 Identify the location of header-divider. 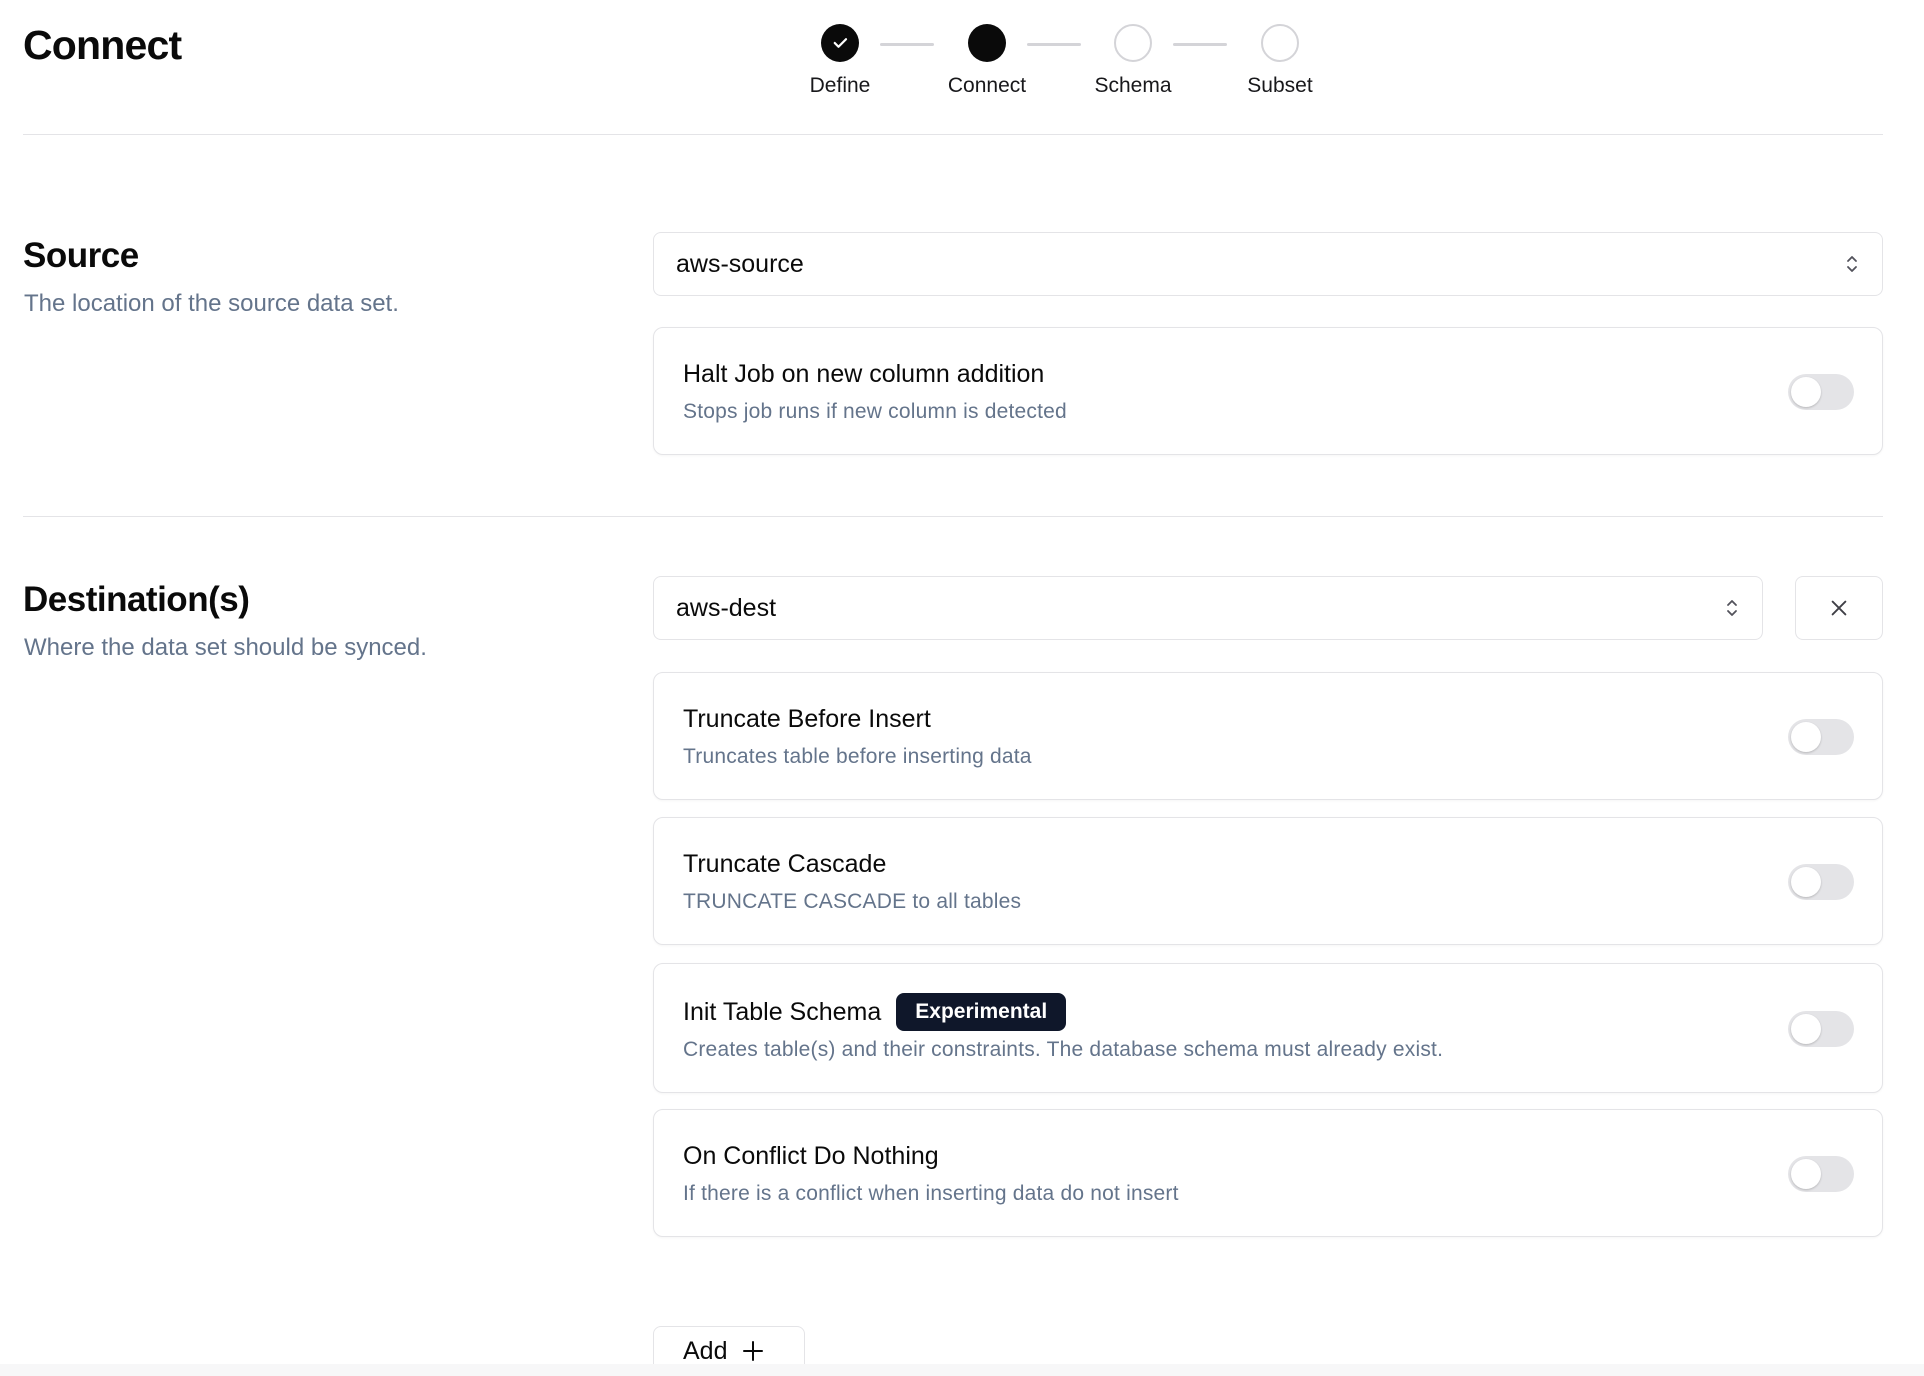
(953, 134).